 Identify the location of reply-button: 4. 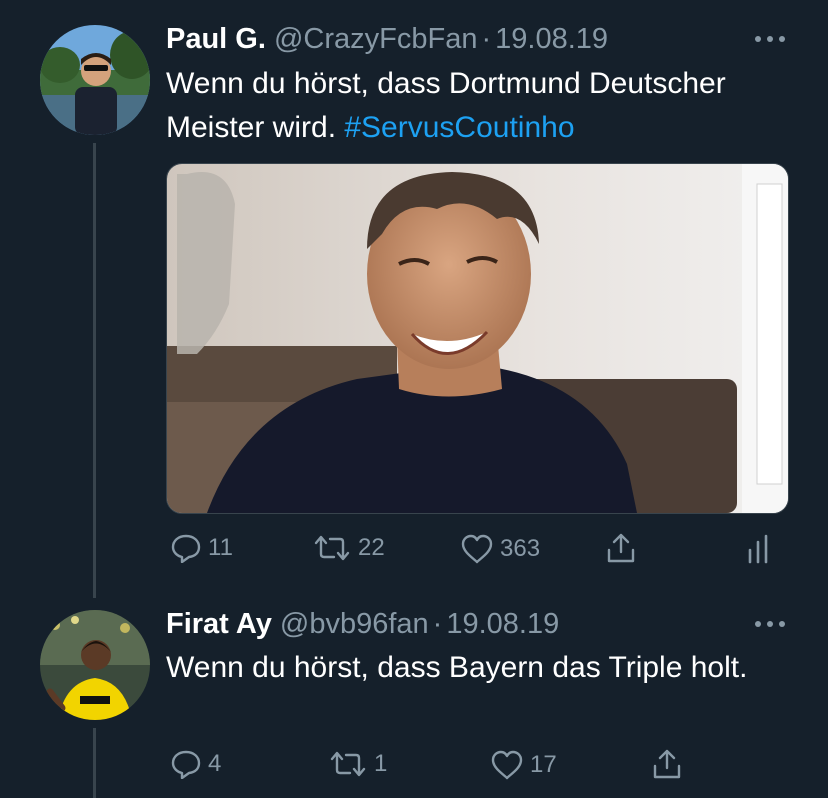
(195, 764).